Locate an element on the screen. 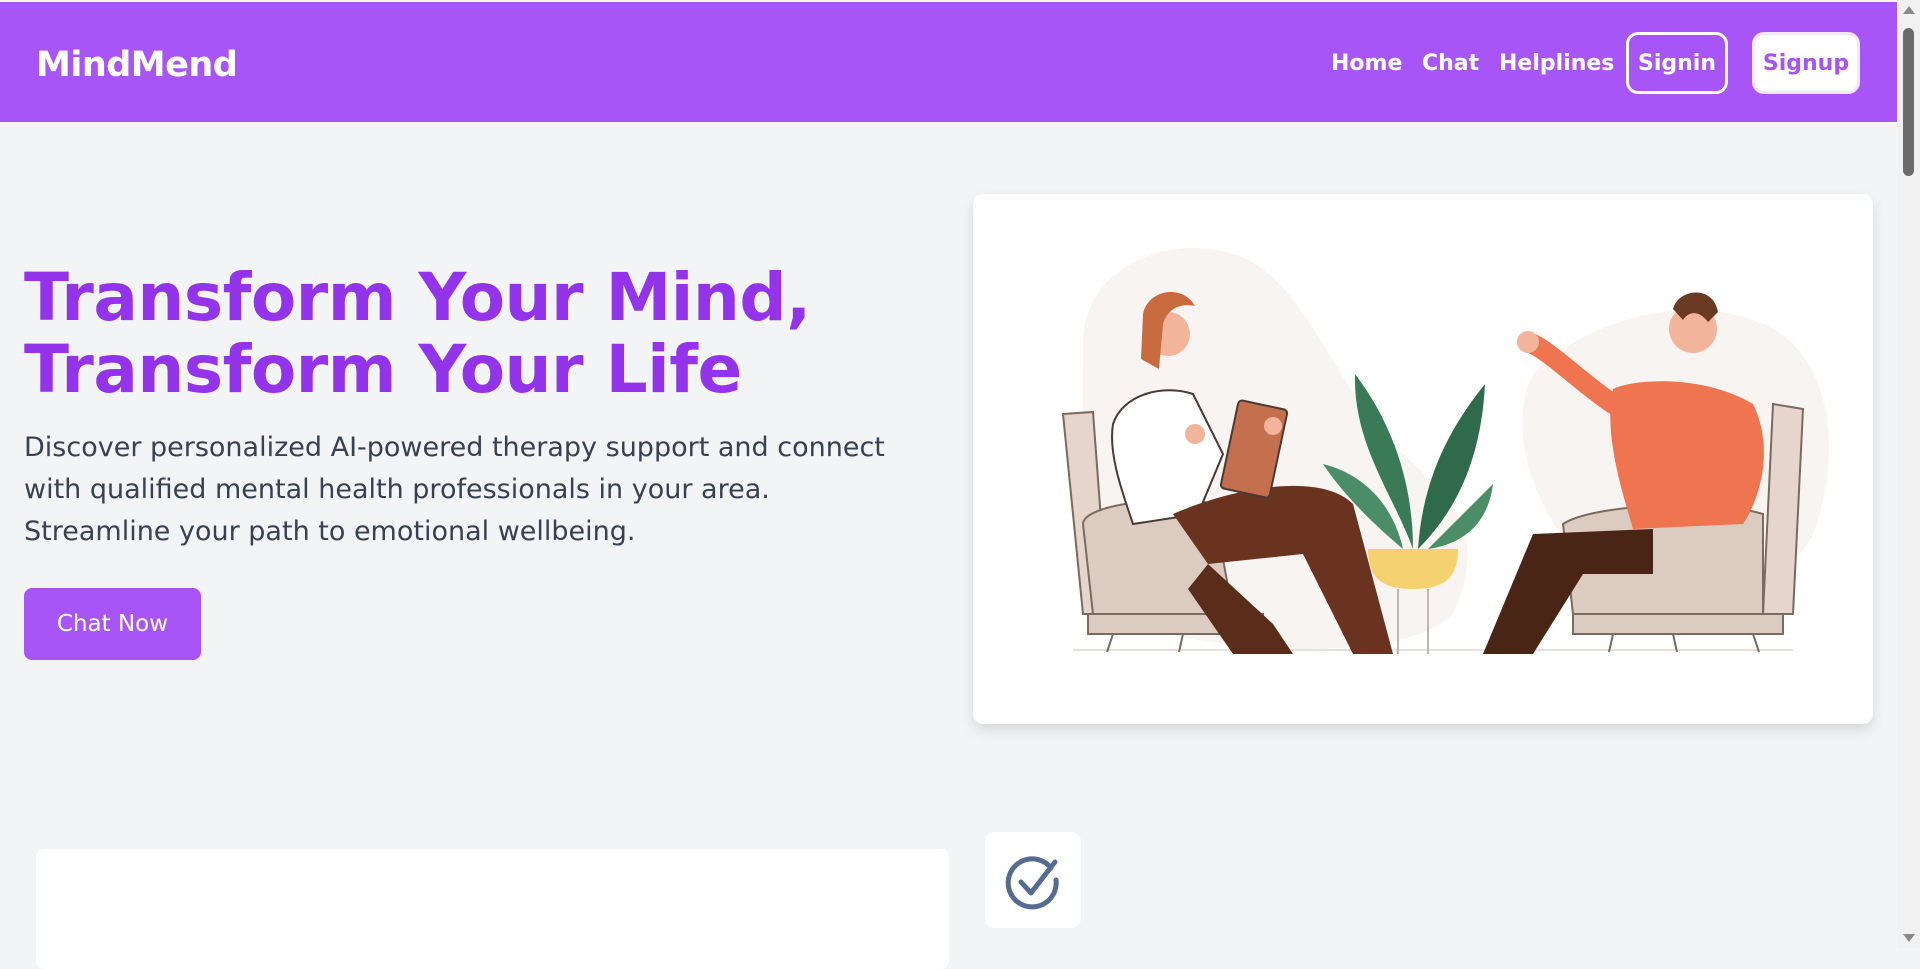 Image resolution: width=1920 pixels, height=969 pixels. scroll-down-arrow-icon is located at coordinates (1909, 938).